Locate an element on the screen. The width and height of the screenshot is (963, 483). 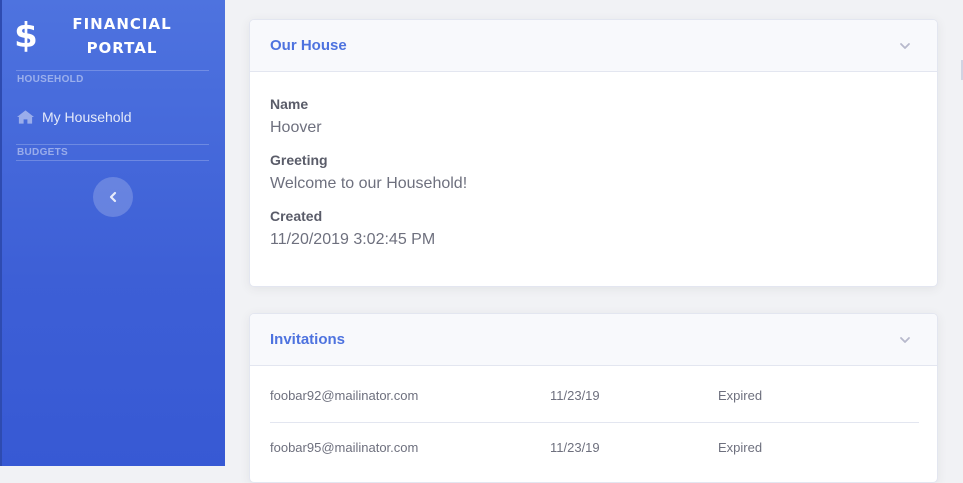
brand: $ FINANCIAL PORTAL is located at coordinates (112, 35).